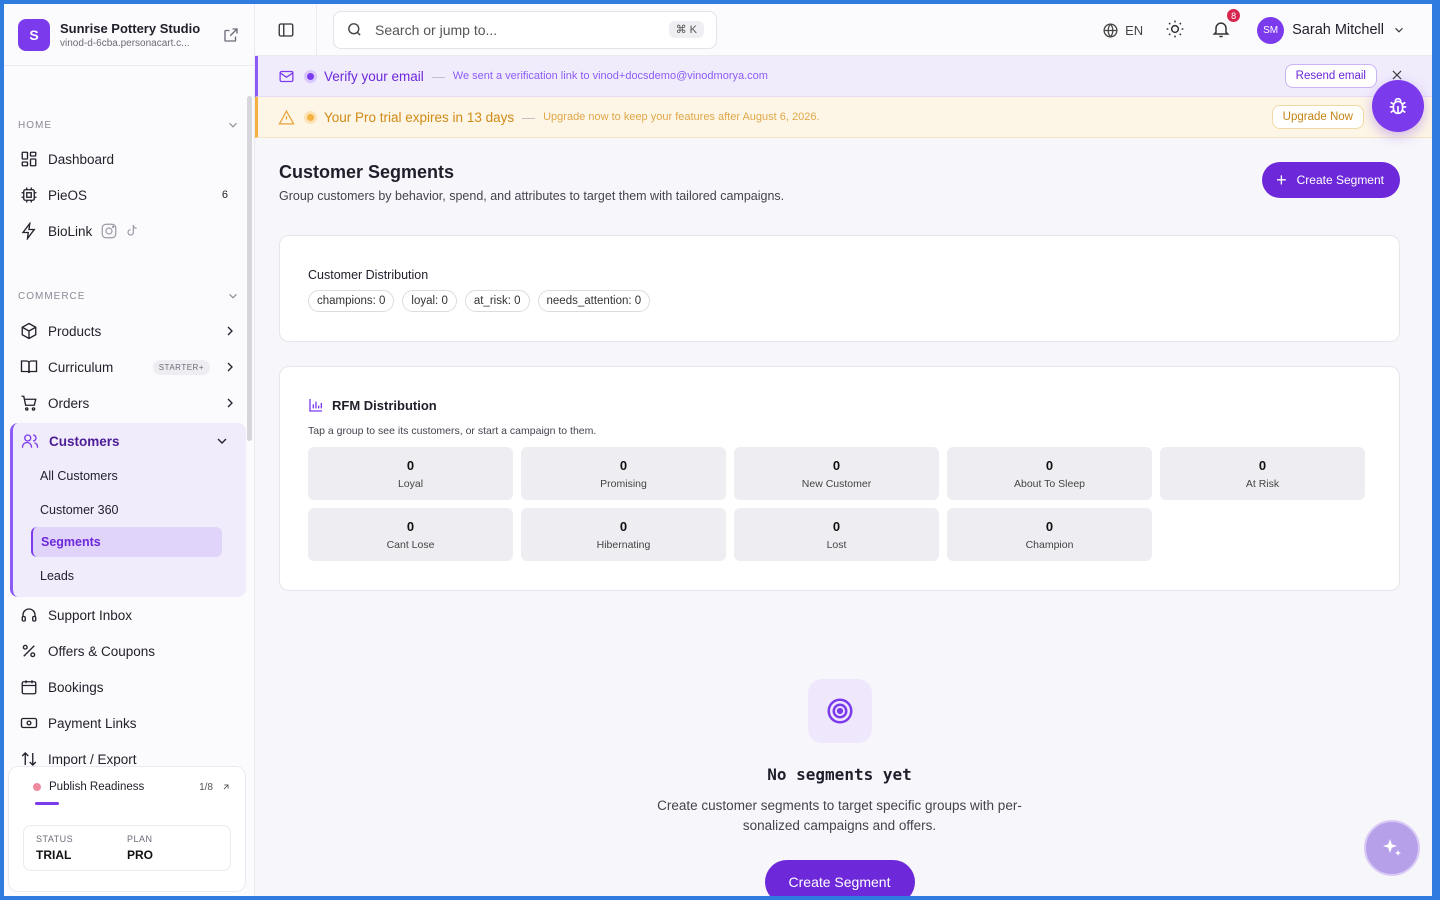 This screenshot has width=1440, height=900. Describe the element at coordinates (1330, 76) in the screenshot. I see `resend-email-button: Resend email` at that location.